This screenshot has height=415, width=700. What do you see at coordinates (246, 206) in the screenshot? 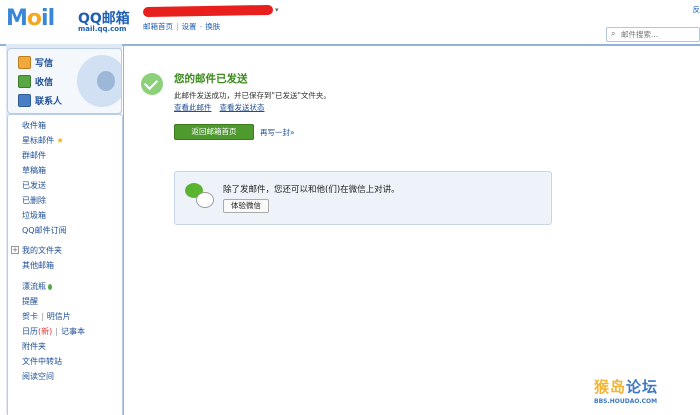
I see `try-wechat-button: 体验微信` at bounding box center [246, 206].